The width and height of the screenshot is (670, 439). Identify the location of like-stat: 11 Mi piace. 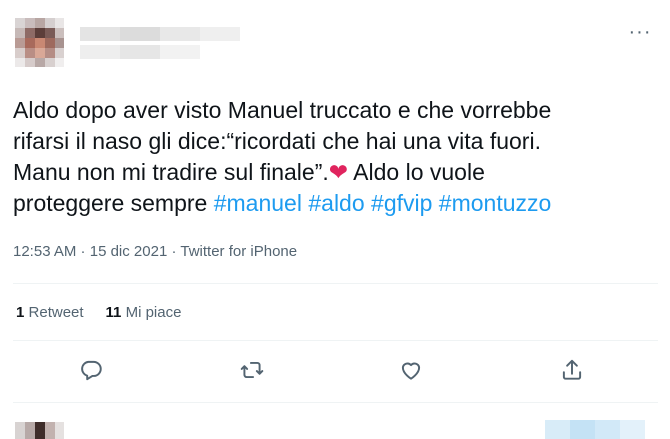
(144, 312).